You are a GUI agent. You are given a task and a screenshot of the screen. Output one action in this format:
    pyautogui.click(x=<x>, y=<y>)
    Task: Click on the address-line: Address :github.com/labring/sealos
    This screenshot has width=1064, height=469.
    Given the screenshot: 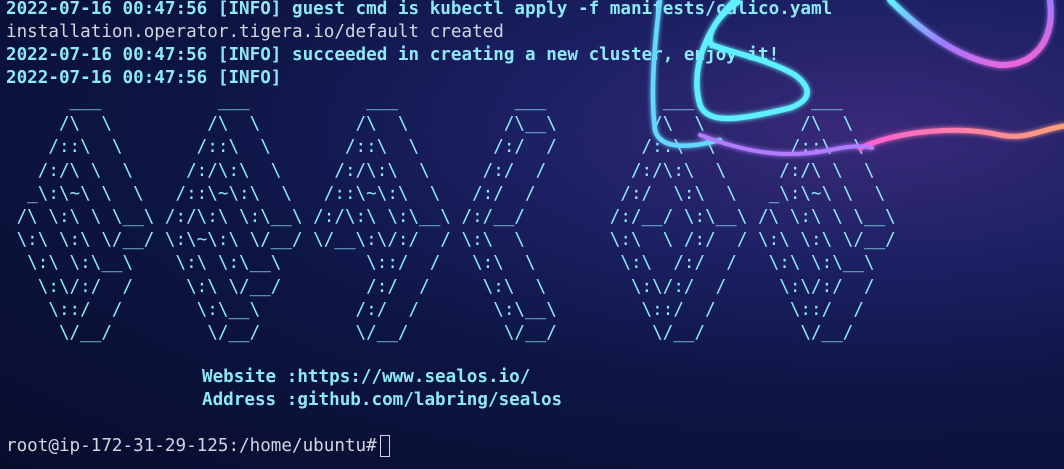 What is the action you would take?
    pyautogui.click(x=382, y=400)
    